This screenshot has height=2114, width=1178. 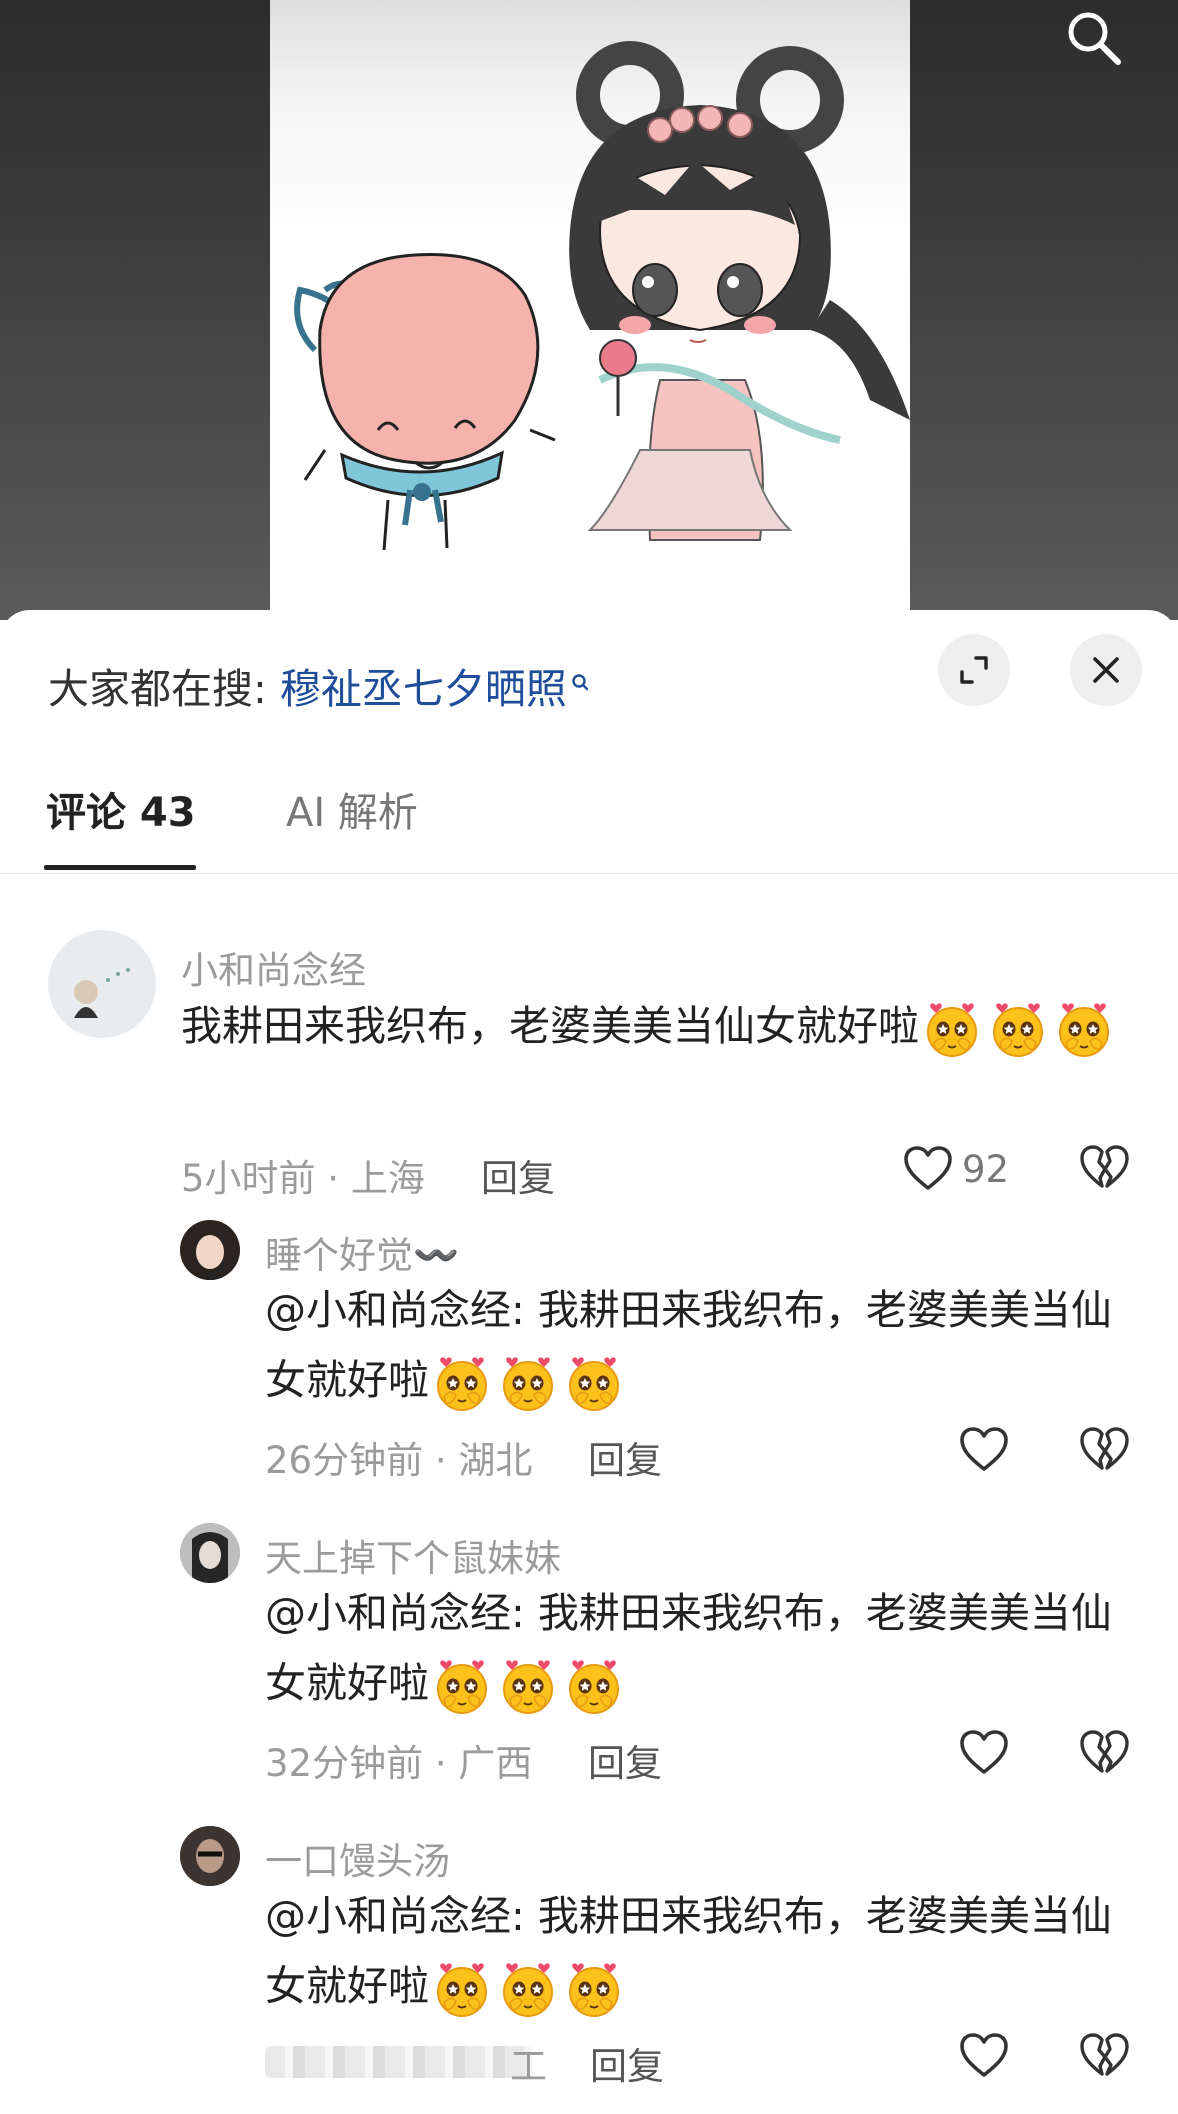 What do you see at coordinates (362, 1252) in the screenshot?
I see `comment-username: 睡个好觉〰️` at bounding box center [362, 1252].